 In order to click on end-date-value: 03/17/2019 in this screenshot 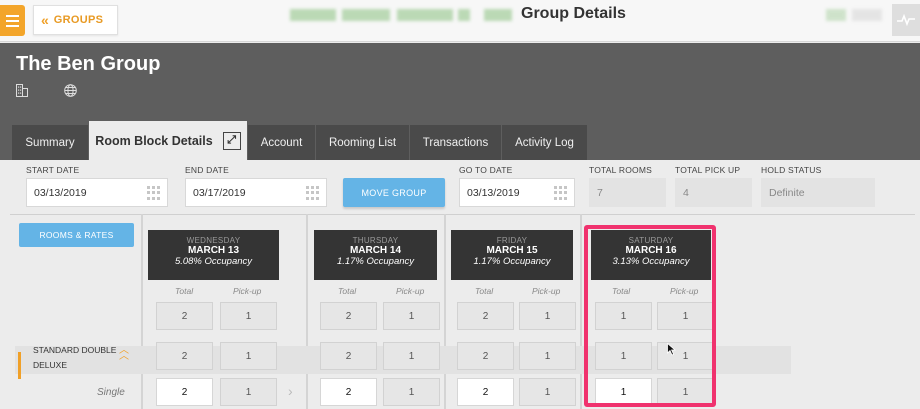, I will do `click(219, 192)`.